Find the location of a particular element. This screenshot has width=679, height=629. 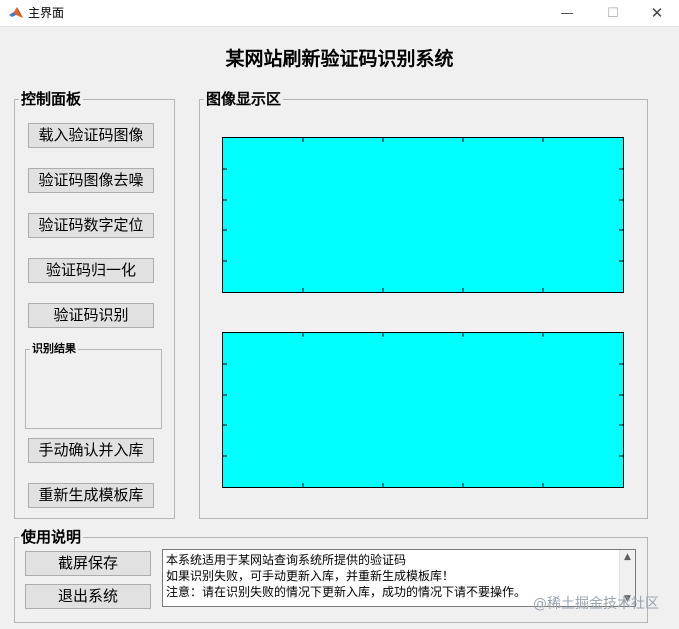

image-axes-top is located at coordinates (423, 215).